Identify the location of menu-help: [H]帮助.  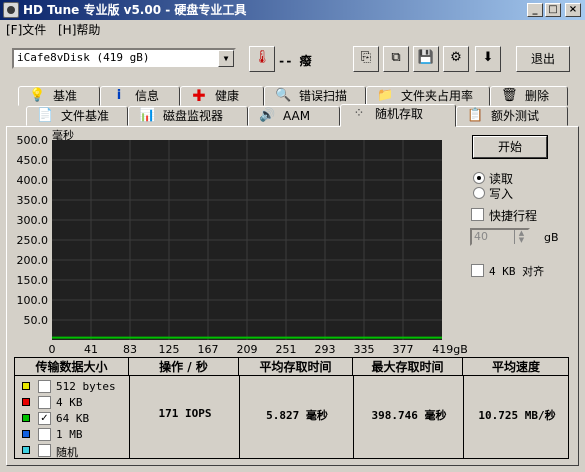
(79, 30).